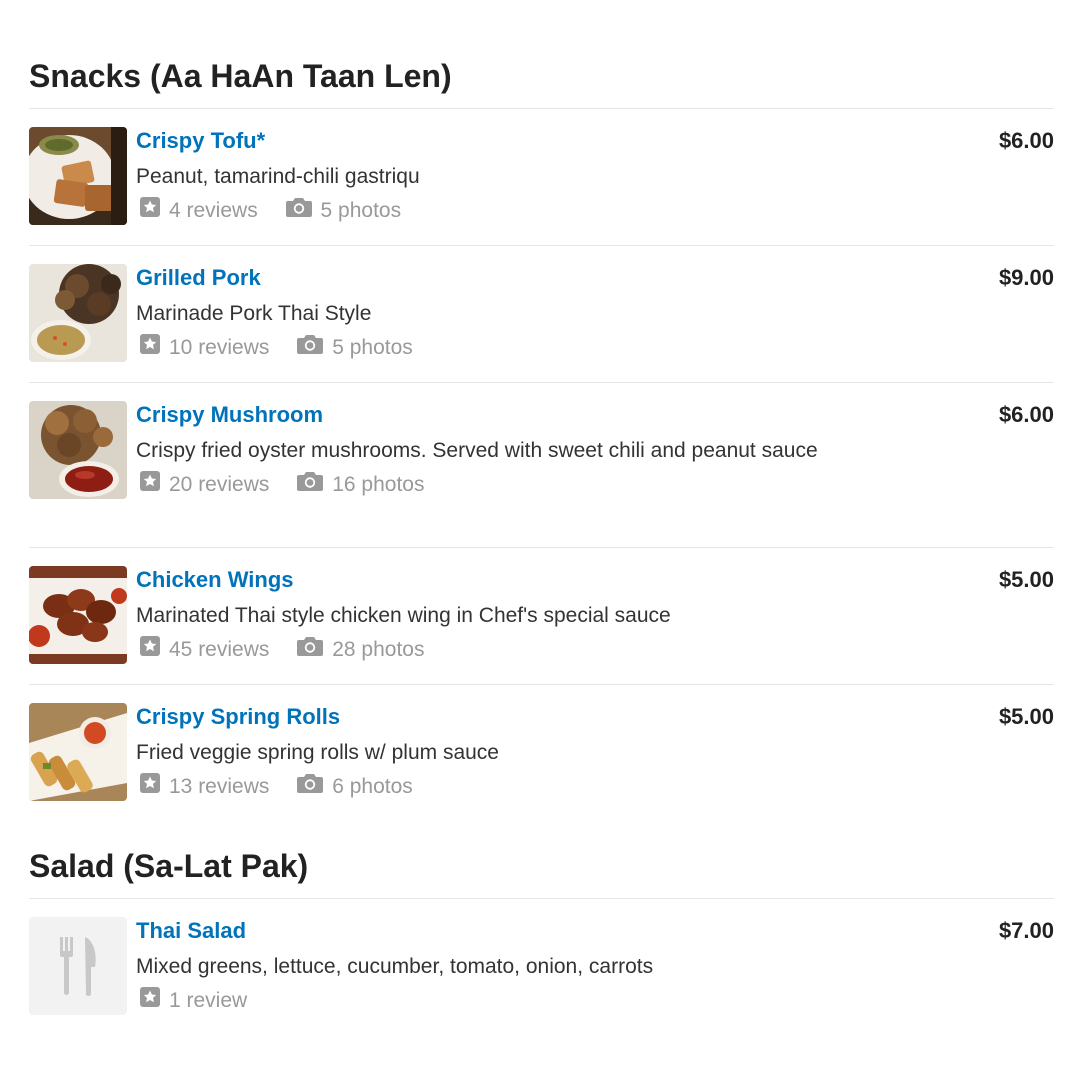 The height and width of the screenshot is (1080, 1080). Describe the element at coordinates (486, 348) in the screenshot. I see `menu-item-meta: 10 reviews 5 photos` at that location.